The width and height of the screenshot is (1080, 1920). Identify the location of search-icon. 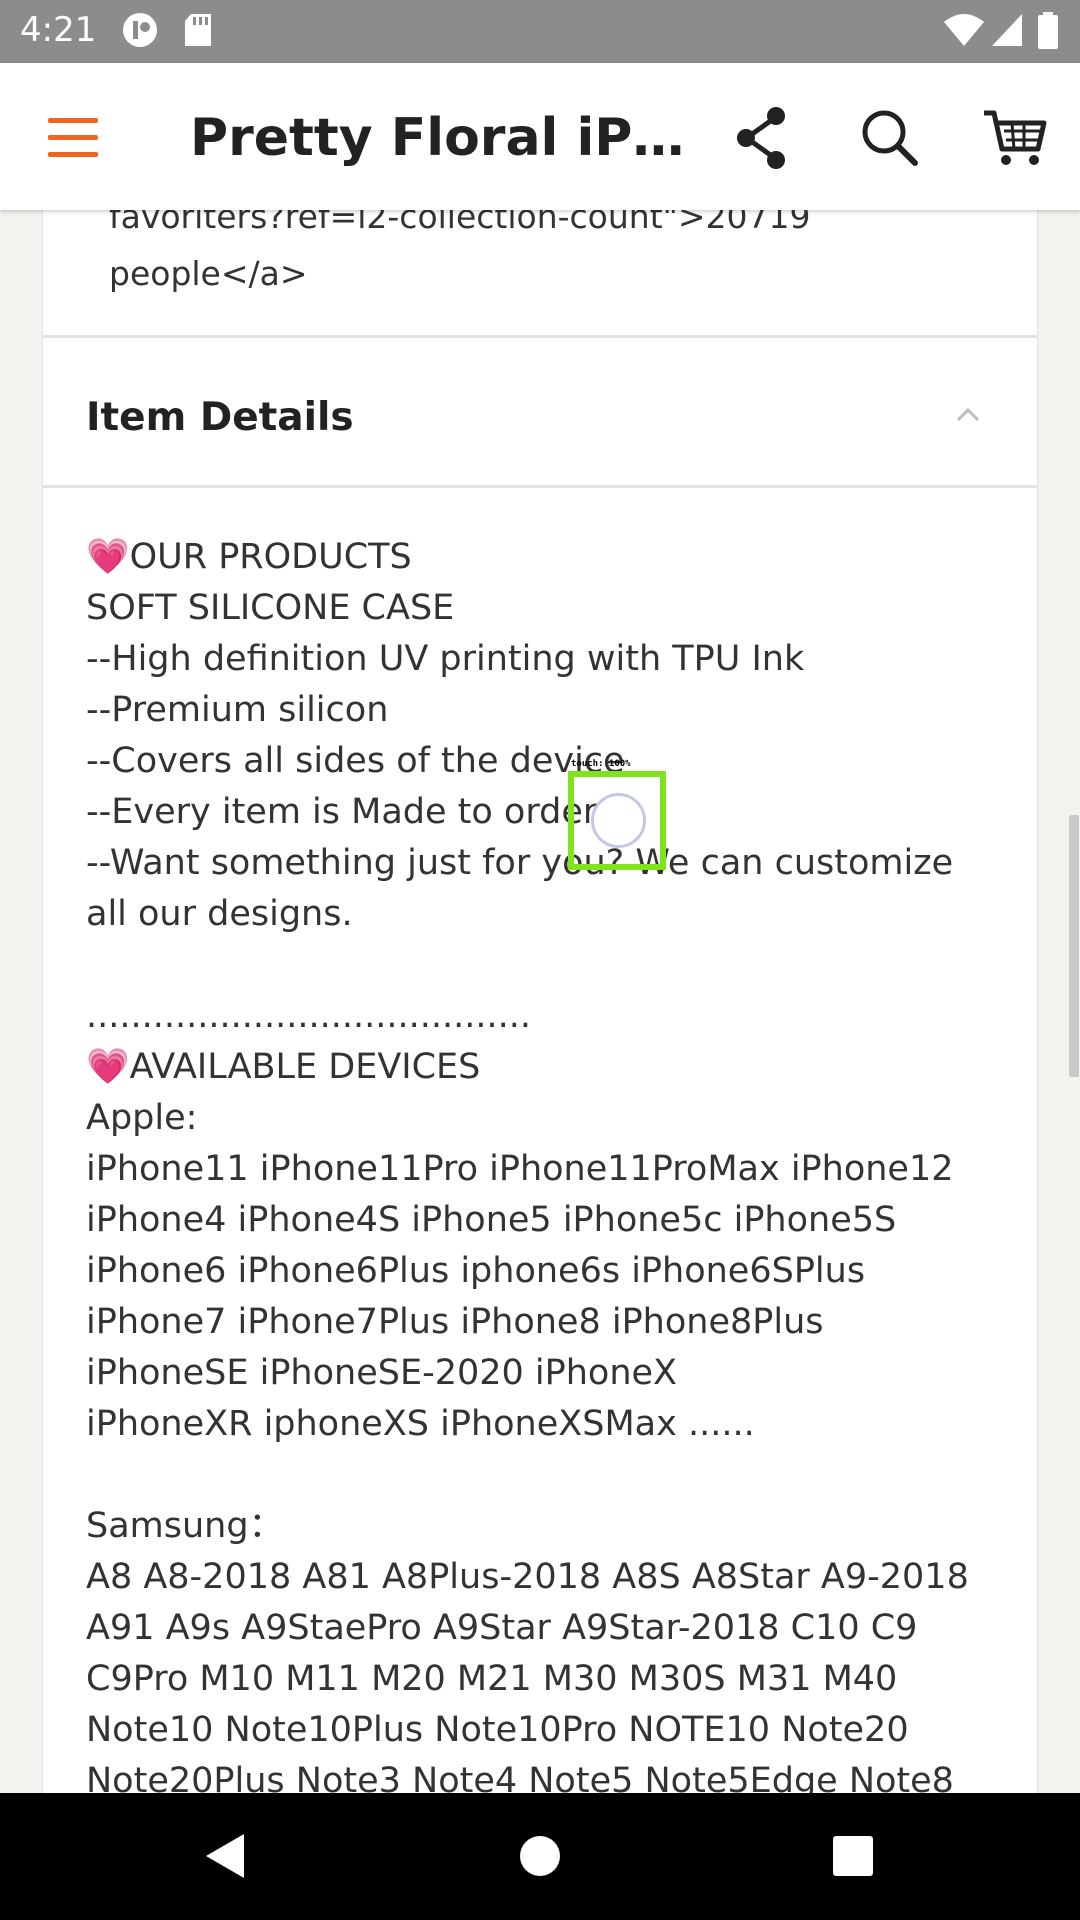
(890, 143).